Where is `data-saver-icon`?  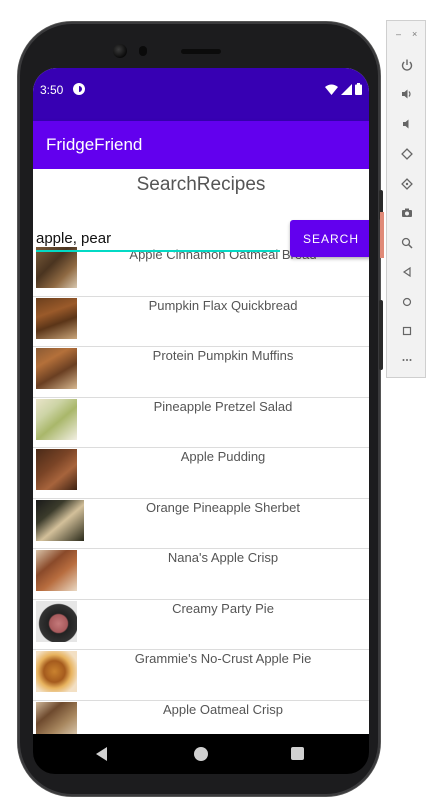 data-saver-icon is located at coordinates (79, 89).